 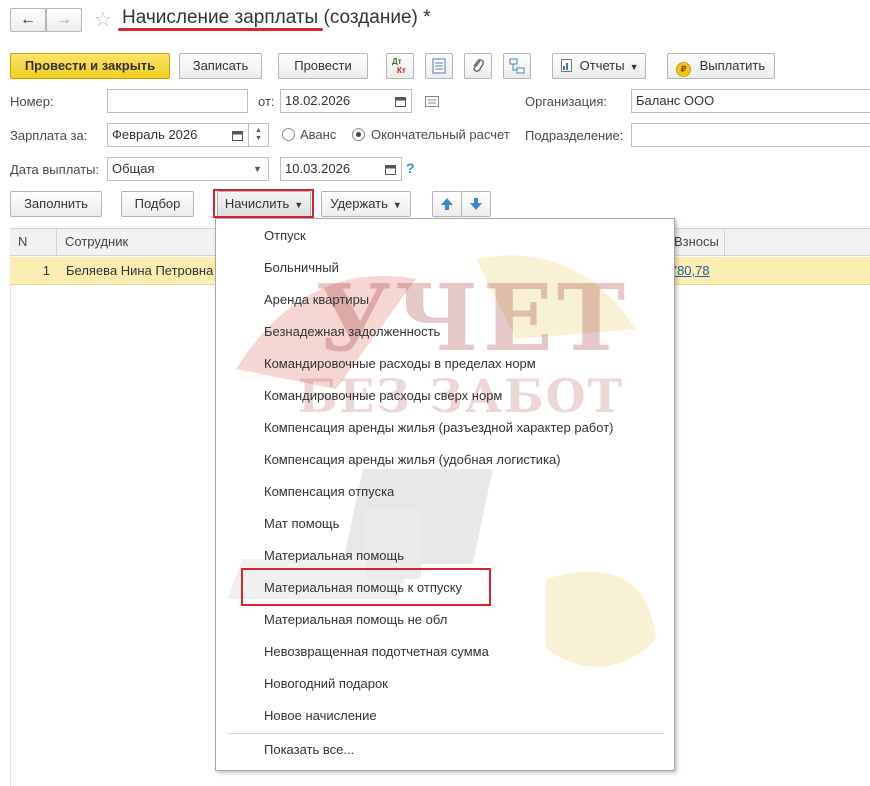 What do you see at coordinates (320, 716) in the screenshot?
I see `menu-item: Новое начисление` at bounding box center [320, 716].